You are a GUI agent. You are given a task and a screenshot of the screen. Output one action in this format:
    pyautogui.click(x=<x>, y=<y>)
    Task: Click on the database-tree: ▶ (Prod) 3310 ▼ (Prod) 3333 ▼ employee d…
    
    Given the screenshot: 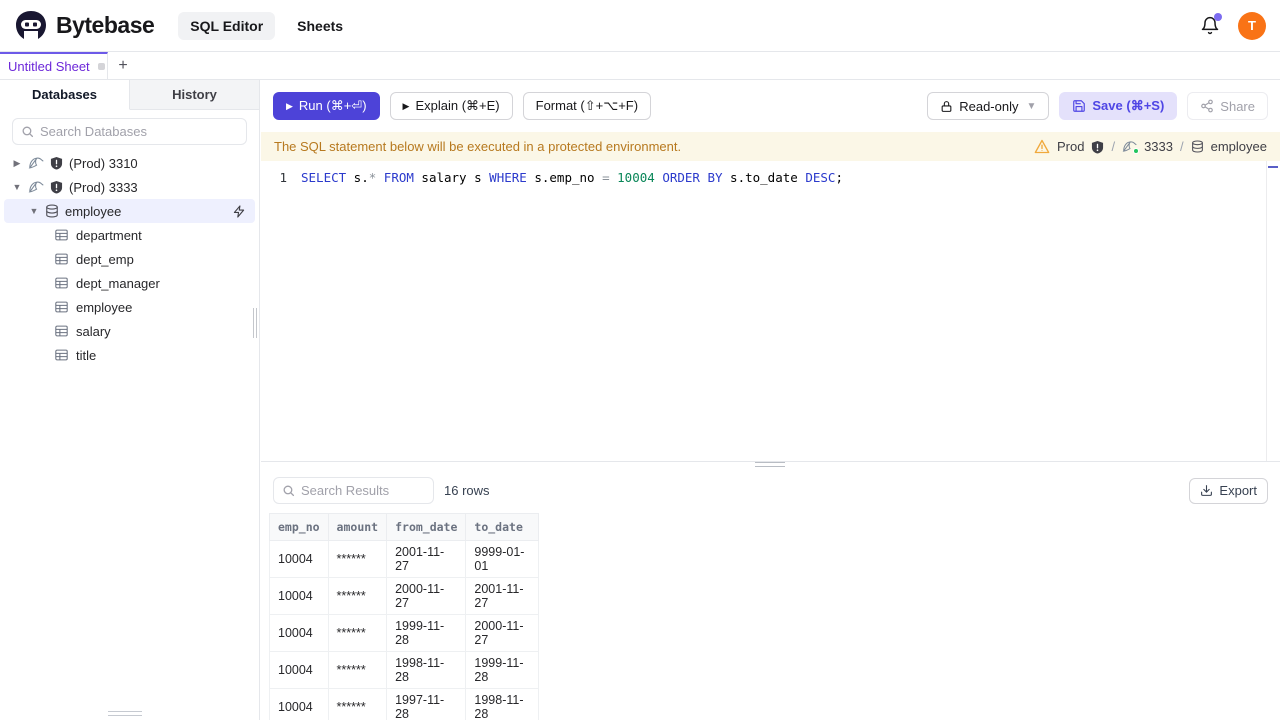 What is the action you would take?
    pyautogui.click(x=129, y=259)
    